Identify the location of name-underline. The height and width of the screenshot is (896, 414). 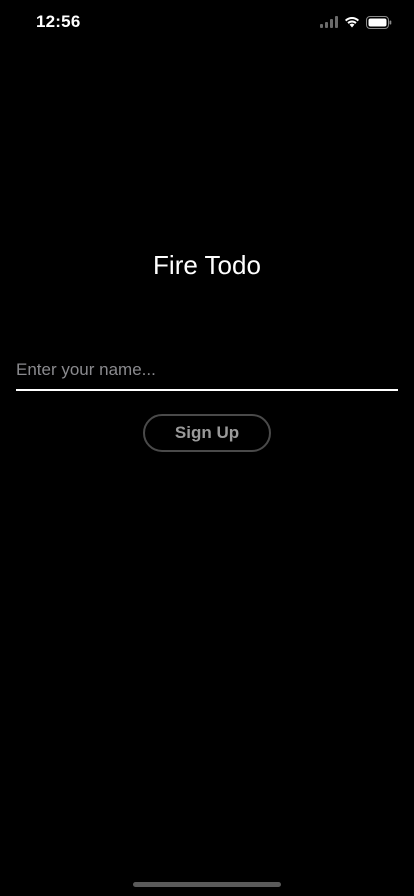
(207, 390).